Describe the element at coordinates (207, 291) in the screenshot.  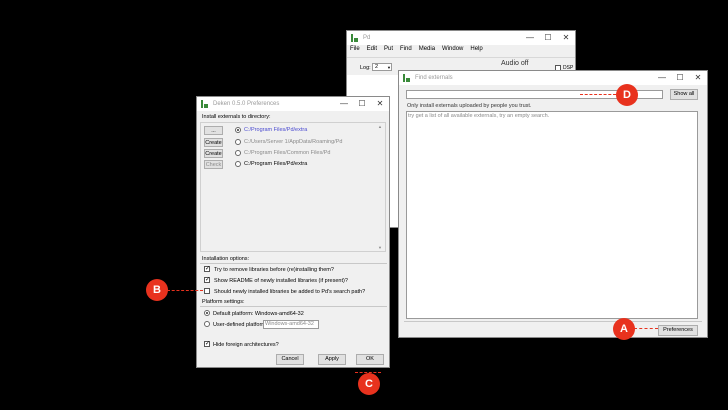
I see `add-to-search-path-checkbox` at that location.